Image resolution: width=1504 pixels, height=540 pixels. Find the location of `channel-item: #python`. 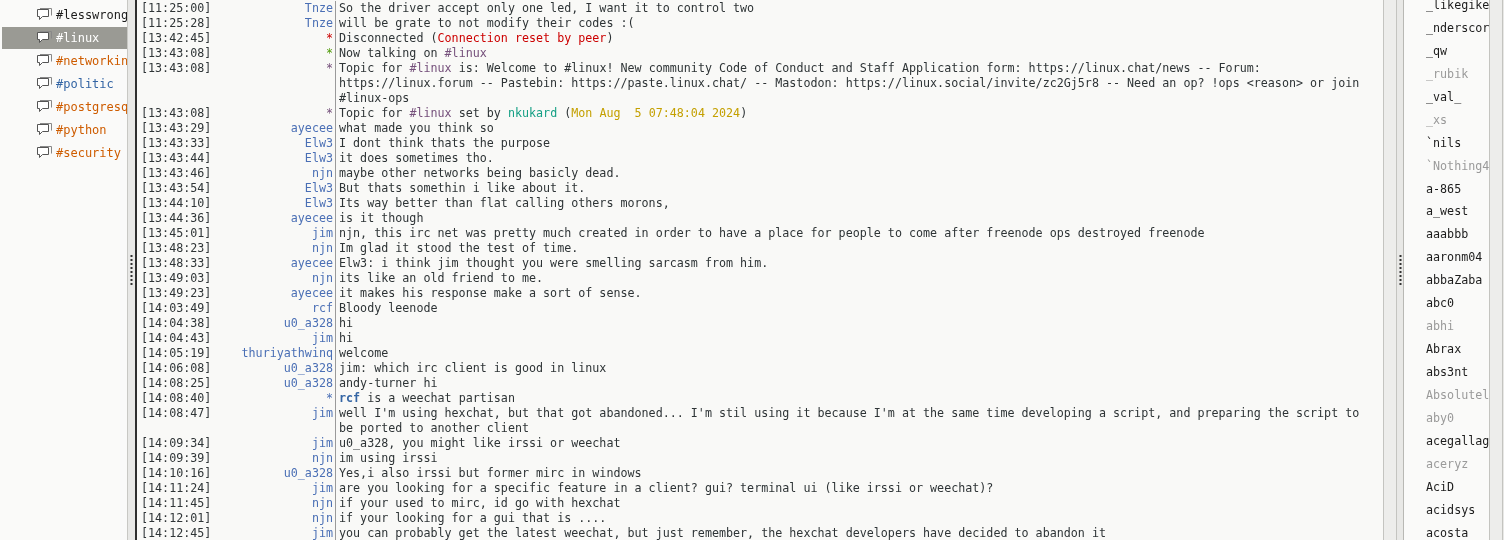

channel-item: #python is located at coordinates (64, 130).